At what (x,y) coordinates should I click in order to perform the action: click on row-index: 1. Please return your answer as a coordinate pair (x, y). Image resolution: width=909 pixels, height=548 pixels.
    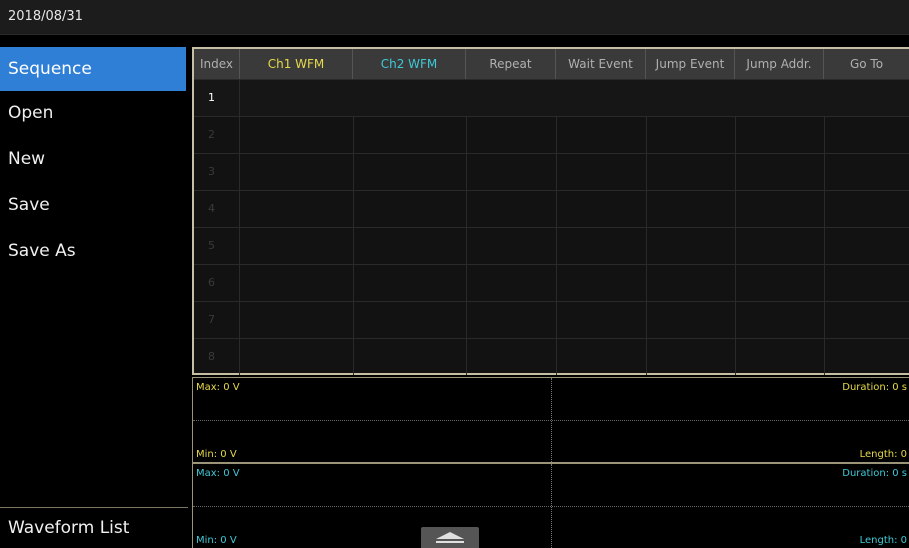
    Looking at the image, I should click on (217, 98).